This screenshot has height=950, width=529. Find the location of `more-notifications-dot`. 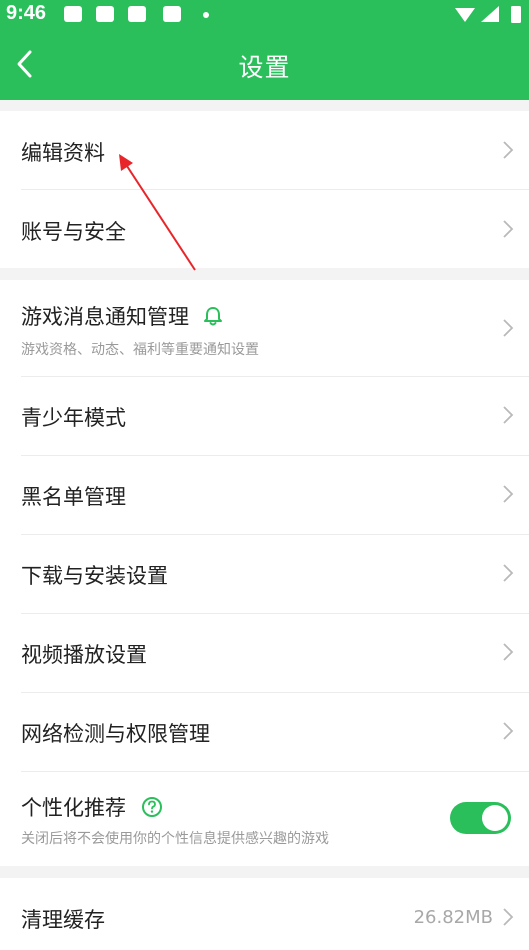

more-notifications-dot is located at coordinates (206, 15).